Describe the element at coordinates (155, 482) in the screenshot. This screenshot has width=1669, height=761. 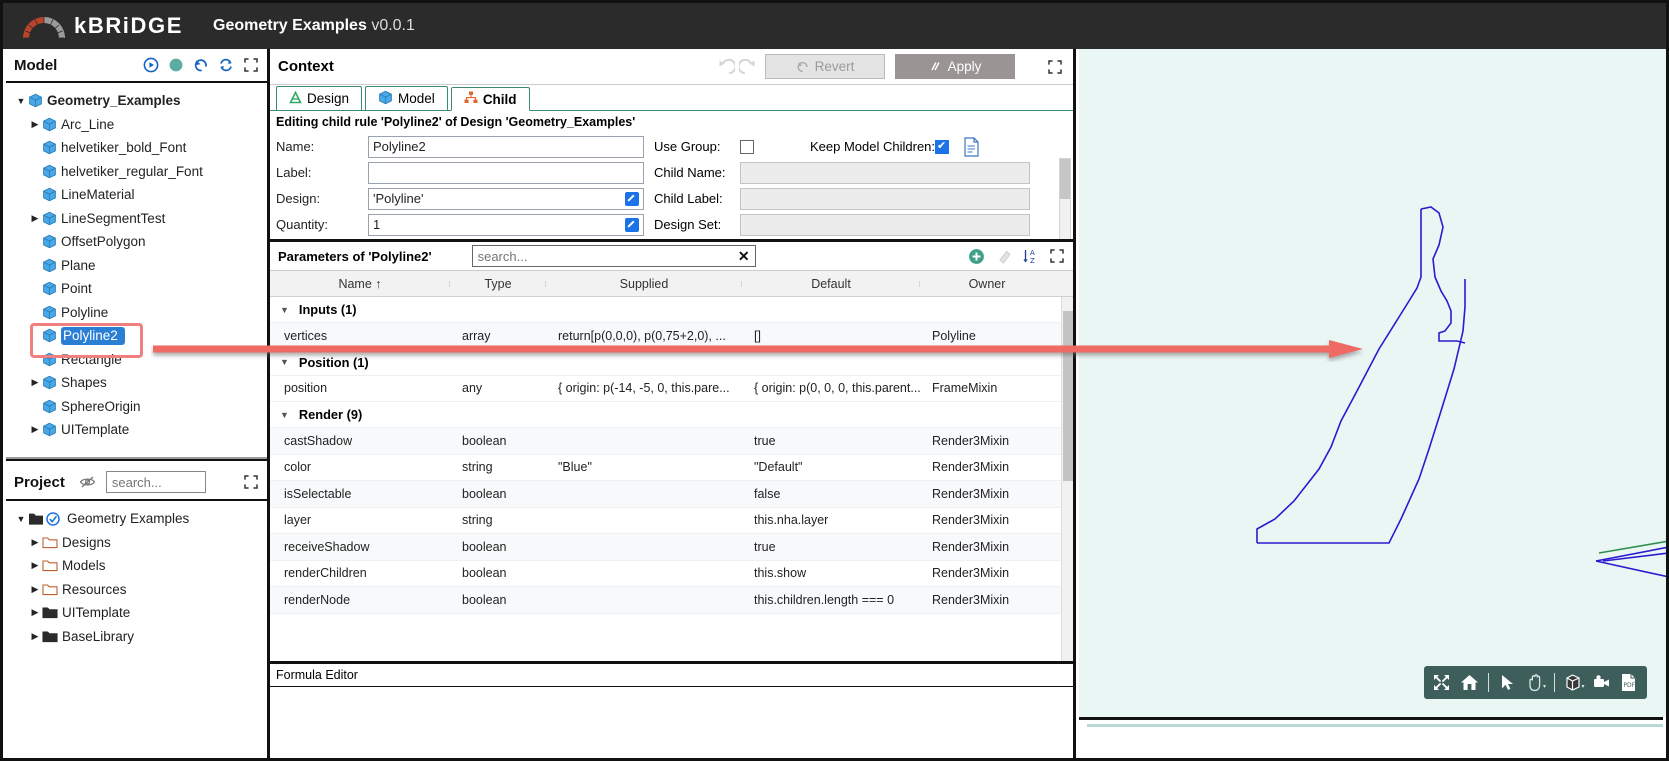
I see `project-search-input` at that location.